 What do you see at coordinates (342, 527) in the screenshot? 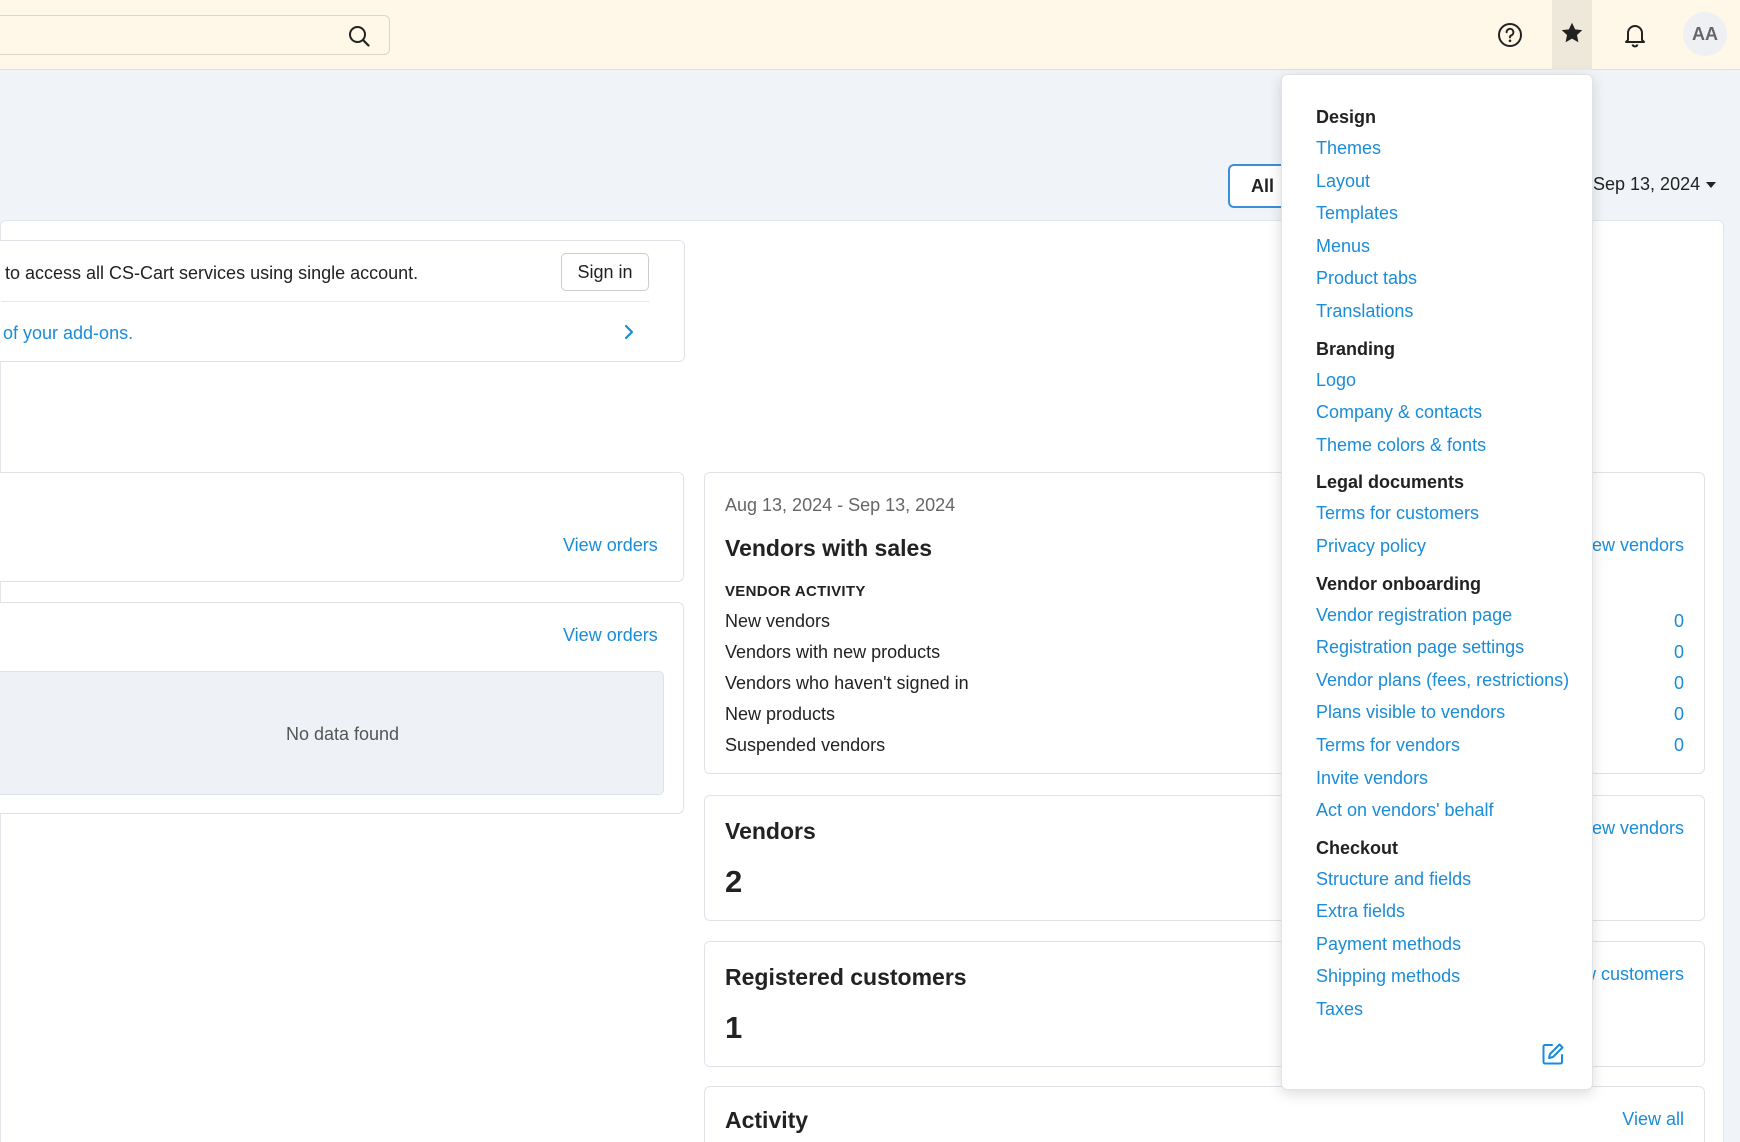
I see `orders-card: View orders` at bounding box center [342, 527].